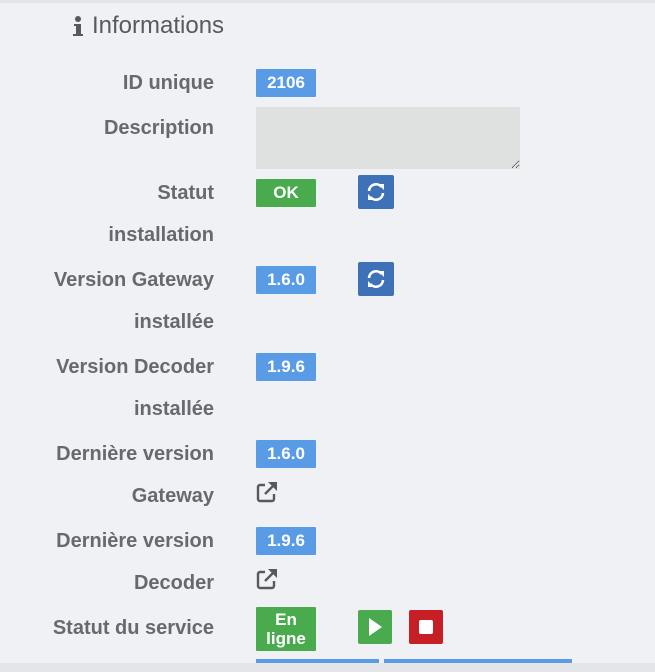 This screenshot has height=672, width=655. I want to click on derniere-decoder-label-line1: Dernière version, so click(135, 541).